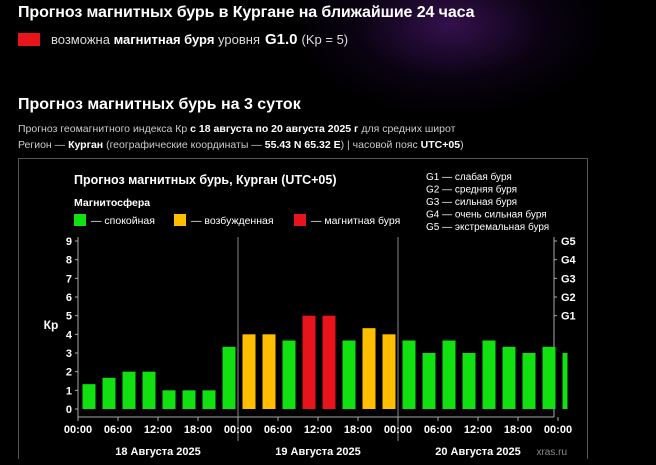  I want to click on alert-level: G1.0, so click(281, 39).